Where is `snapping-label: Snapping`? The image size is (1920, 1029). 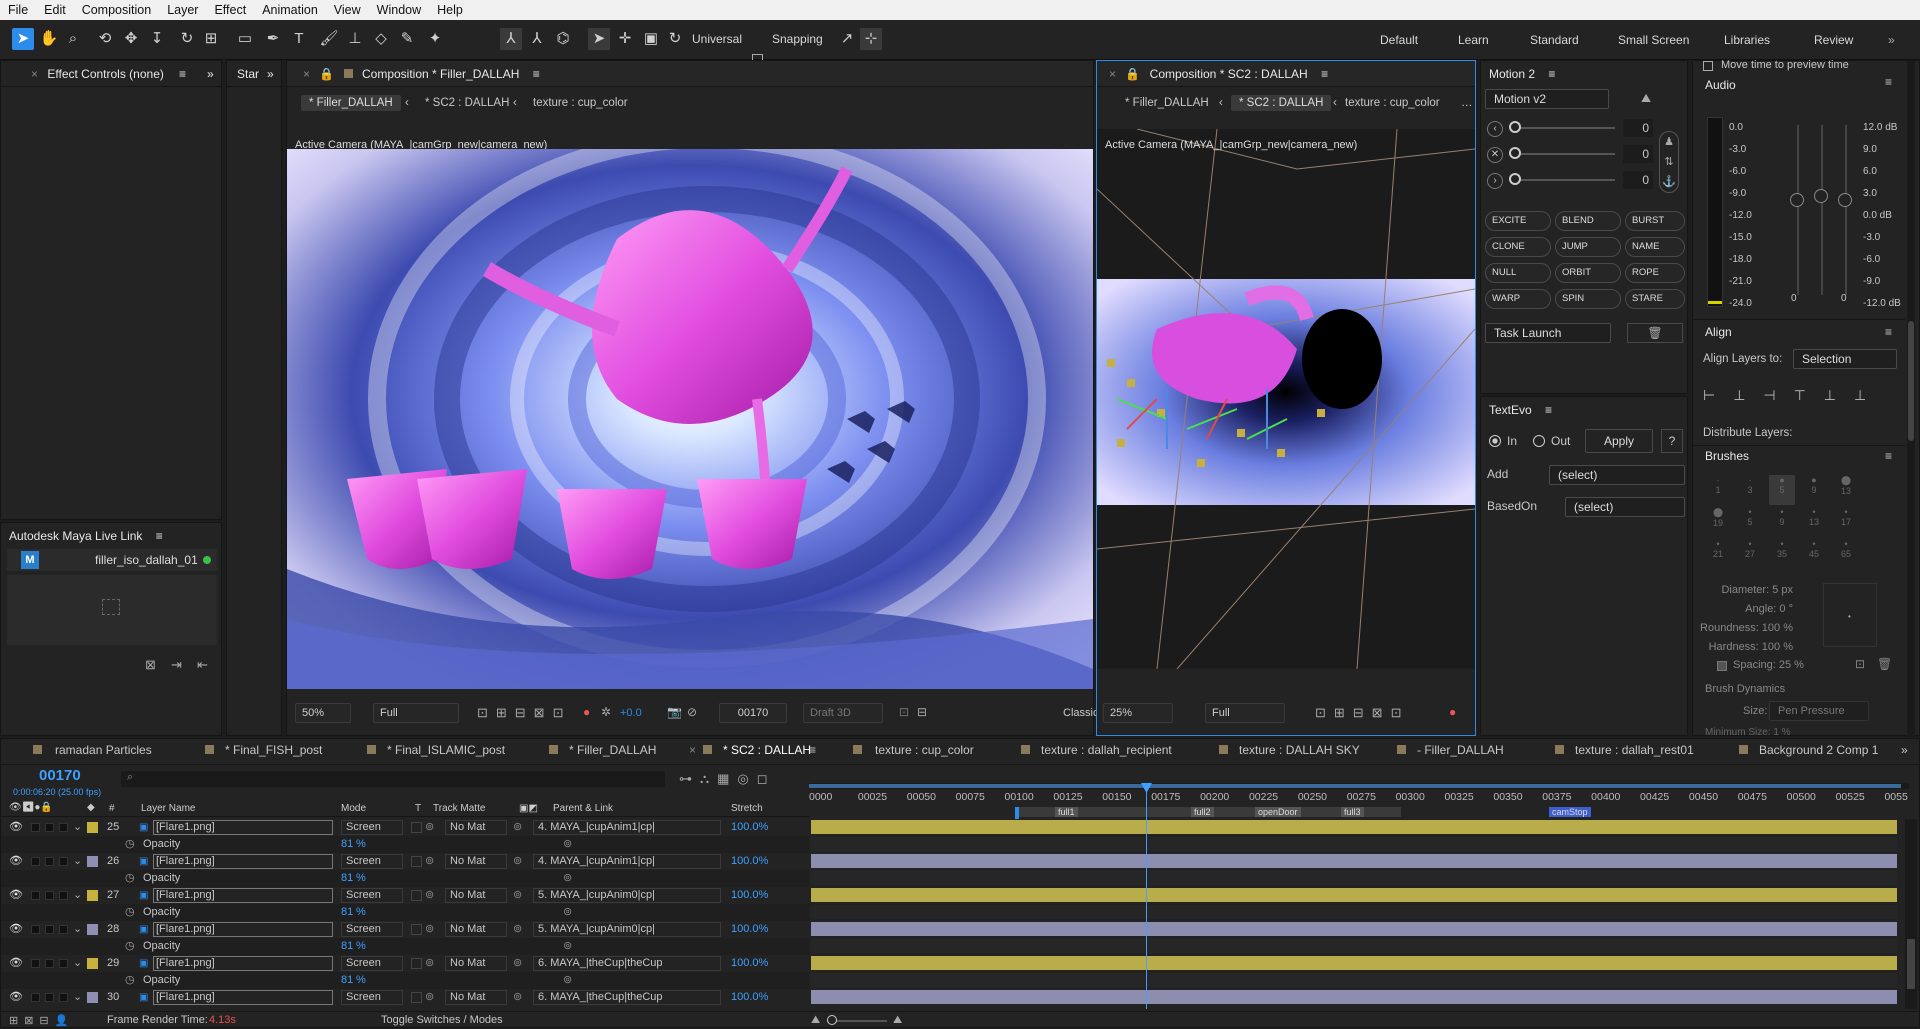
snapping-label: Snapping is located at coordinates (797, 39).